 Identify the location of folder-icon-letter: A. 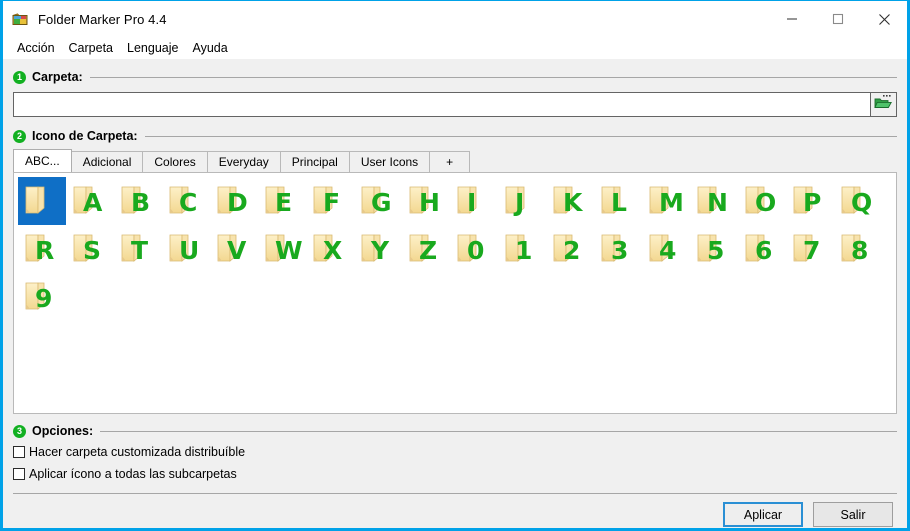
(92, 202).